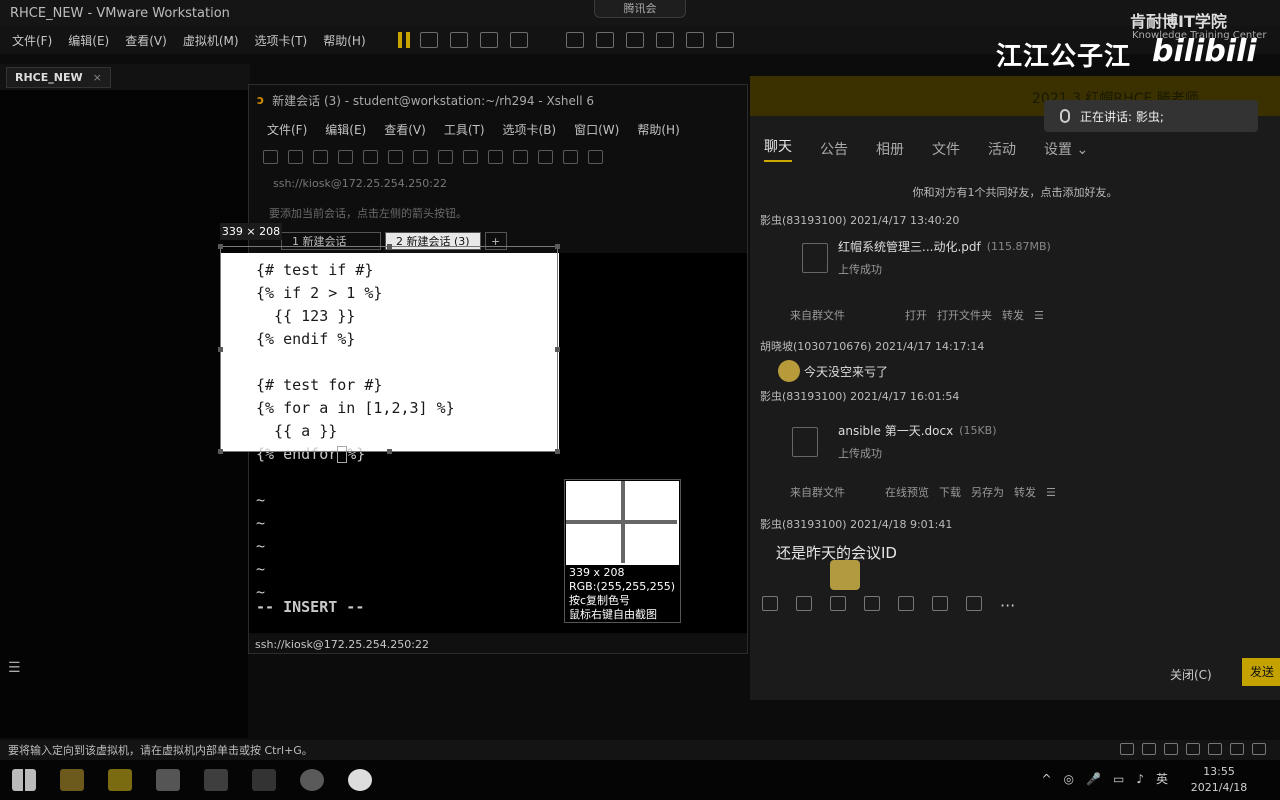 The image size is (1280, 800). I want to click on close-button: 关闭(C), so click(1191, 674).